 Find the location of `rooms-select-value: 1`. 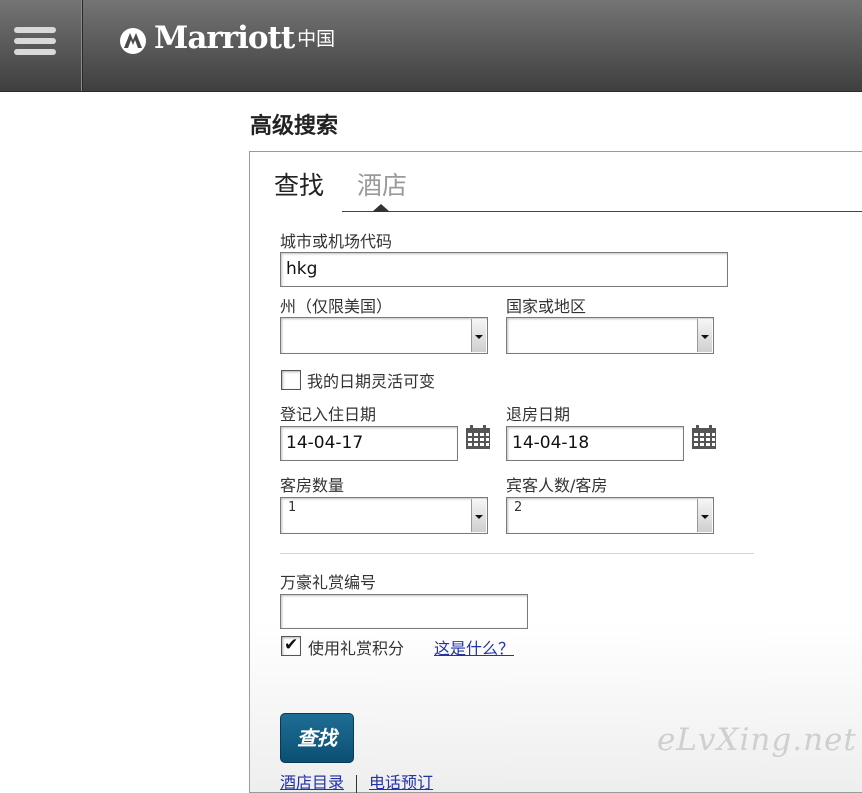

rooms-select-value: 1 is located at coordinates (292, 507).